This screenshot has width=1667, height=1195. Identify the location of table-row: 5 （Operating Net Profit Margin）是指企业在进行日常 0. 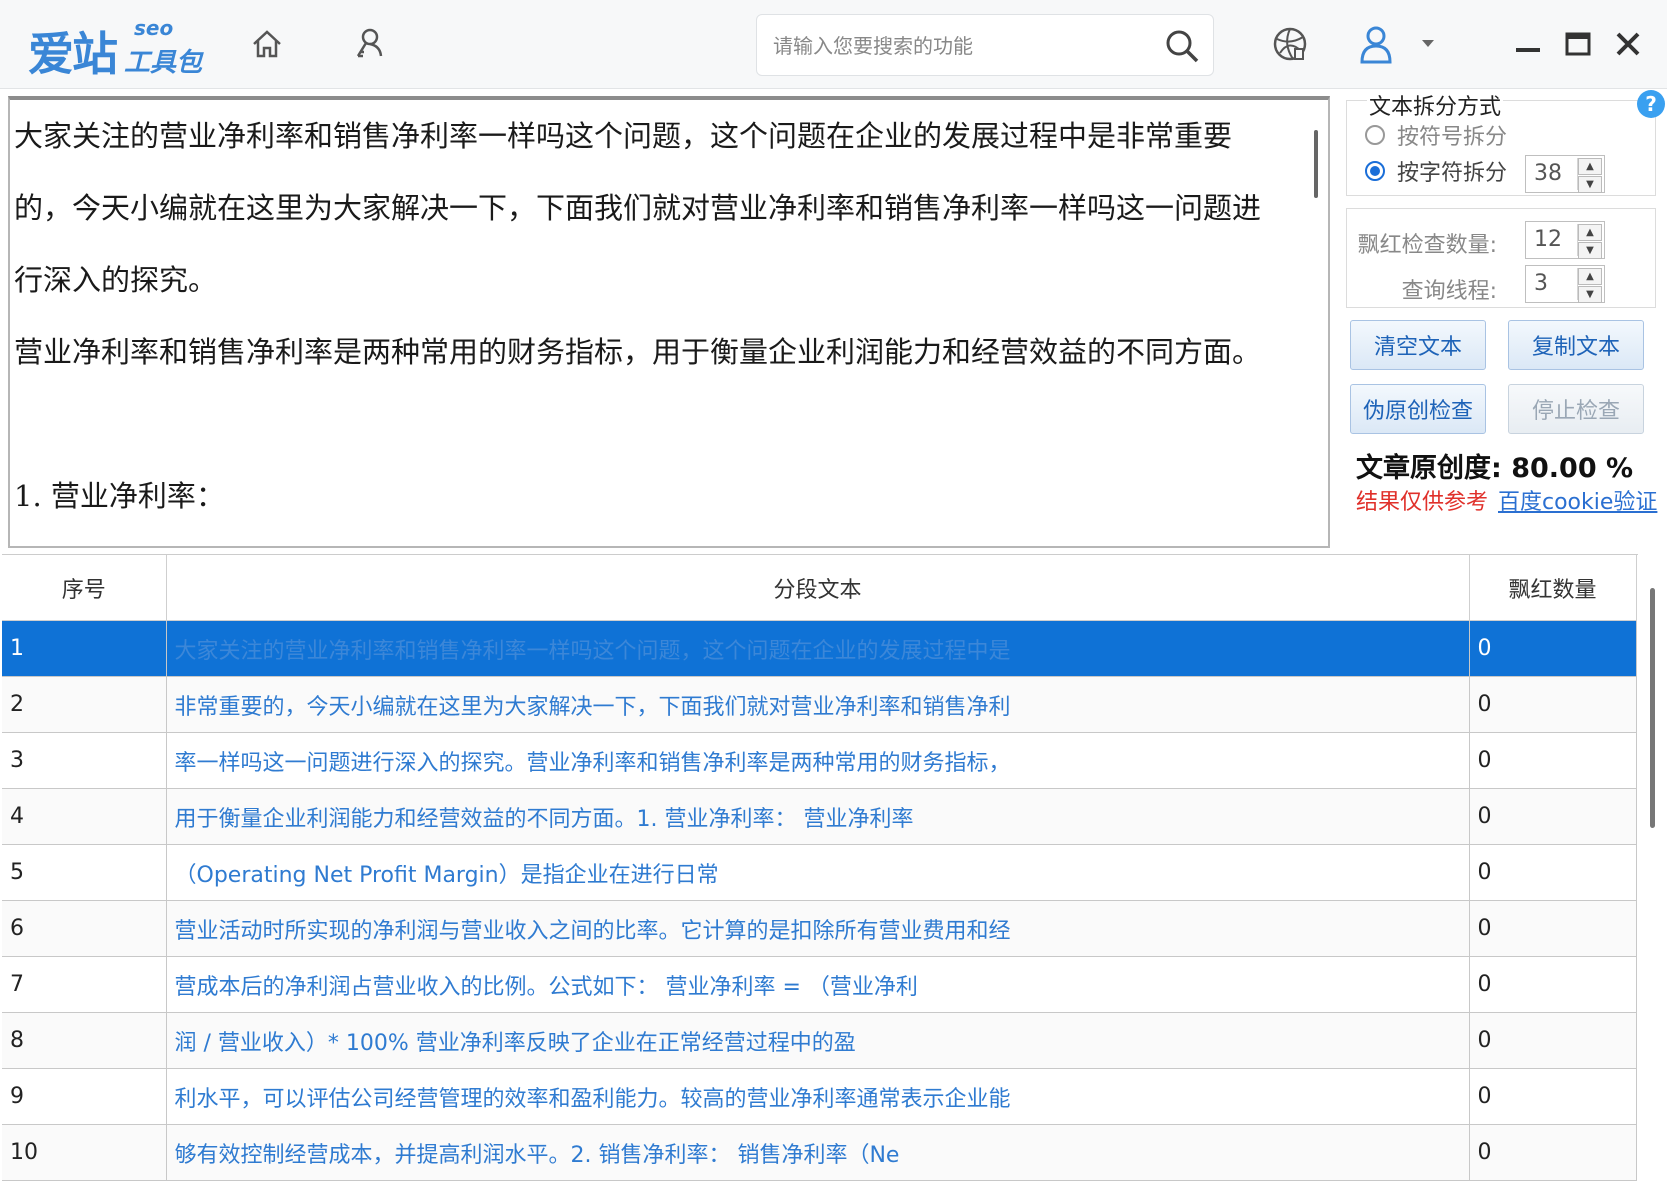
(819, 872).